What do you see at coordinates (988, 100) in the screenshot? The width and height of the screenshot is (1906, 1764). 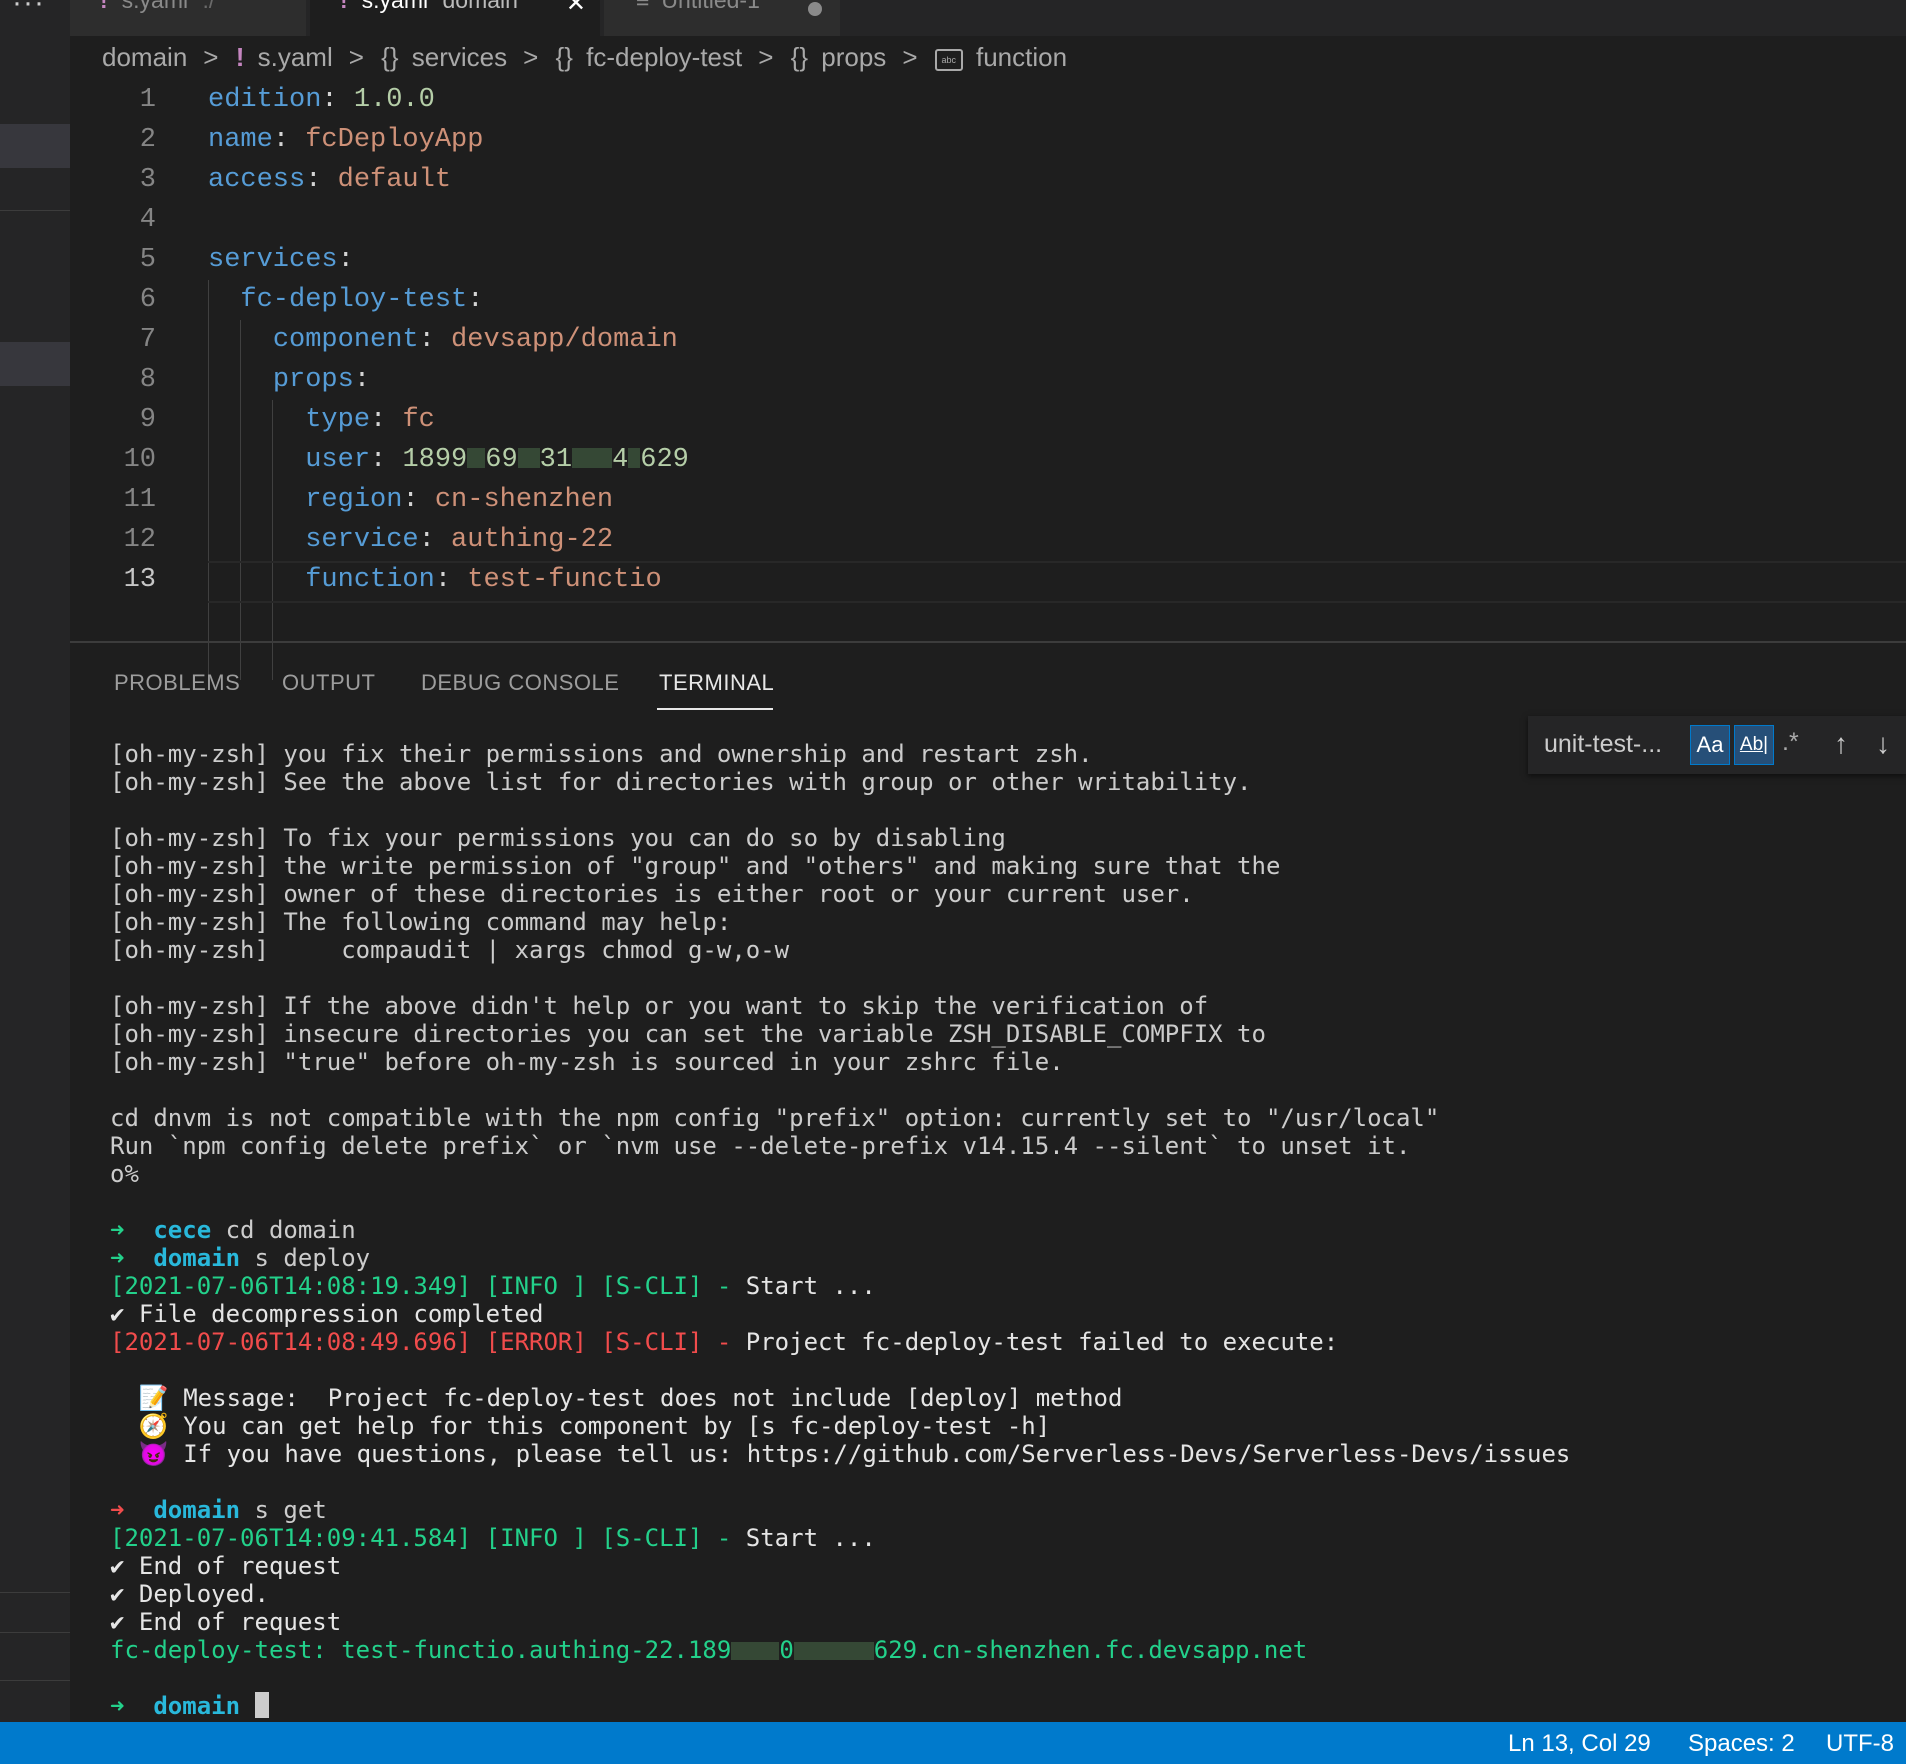 I see `code-line: 1 edition: 1.0.0` at bounding box center [988, 100].